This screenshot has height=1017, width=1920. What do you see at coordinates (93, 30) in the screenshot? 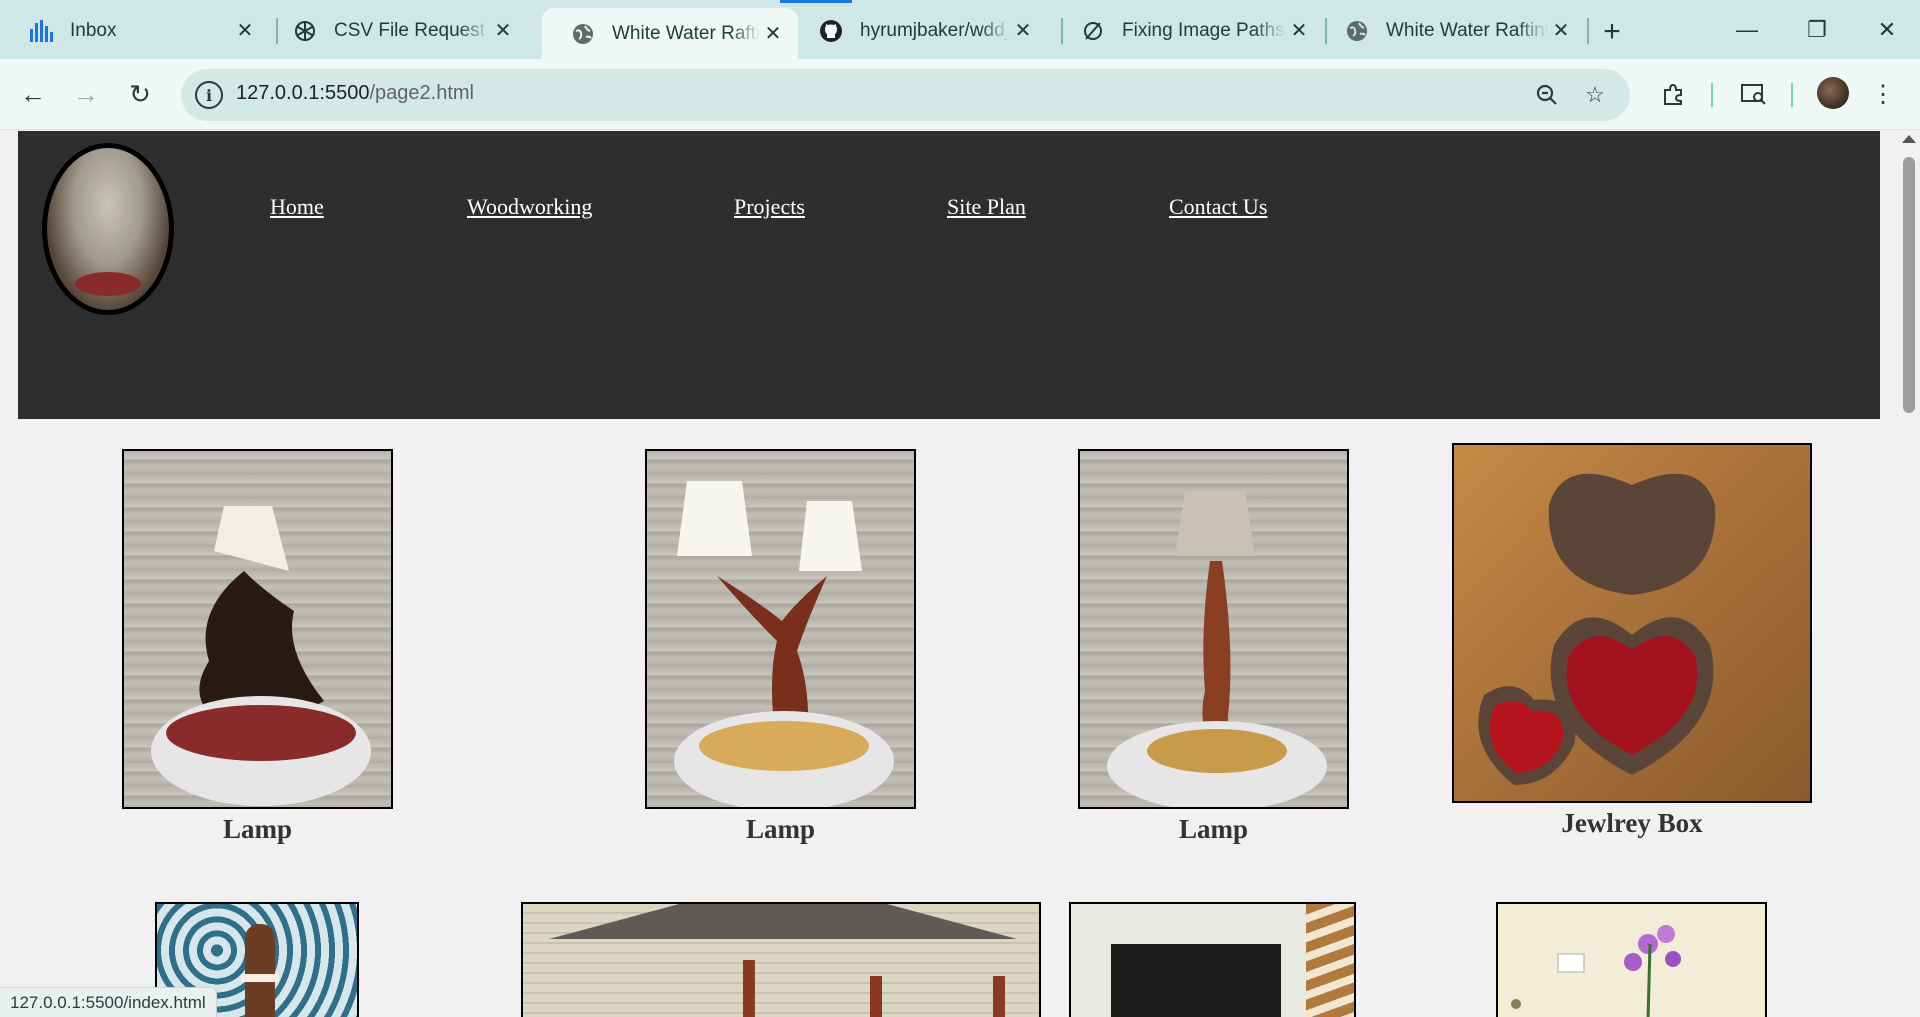
I see `tab-title: Inbox` at bounding box center [93, 30].